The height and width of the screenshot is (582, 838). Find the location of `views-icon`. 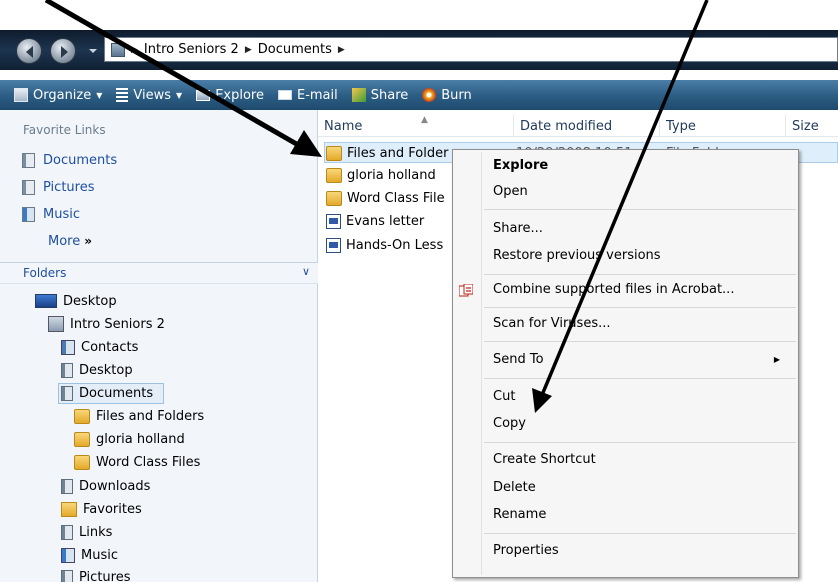

views-icon is located at coordinates (122, 95).